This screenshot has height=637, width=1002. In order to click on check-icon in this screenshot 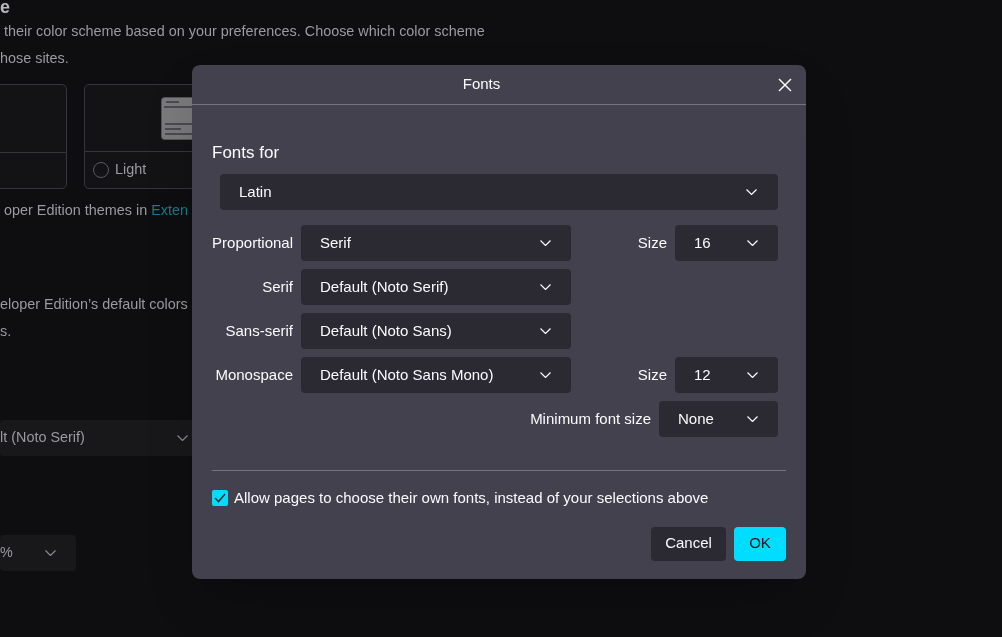, I will do `click(220, 498)`.